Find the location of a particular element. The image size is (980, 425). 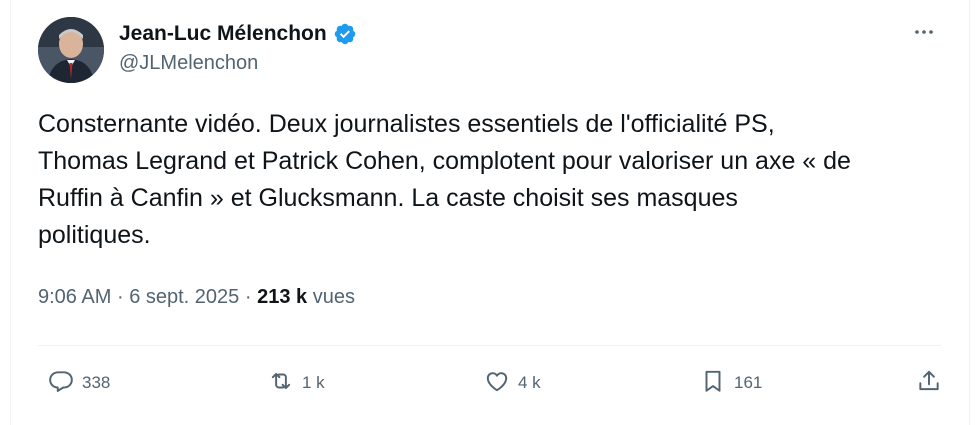

bookmark-icon is located at coordinates (713, 383).